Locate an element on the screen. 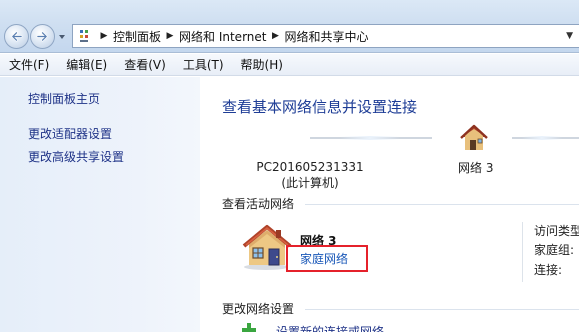  forward-arrow-icon is located at coordinates (42, 36).